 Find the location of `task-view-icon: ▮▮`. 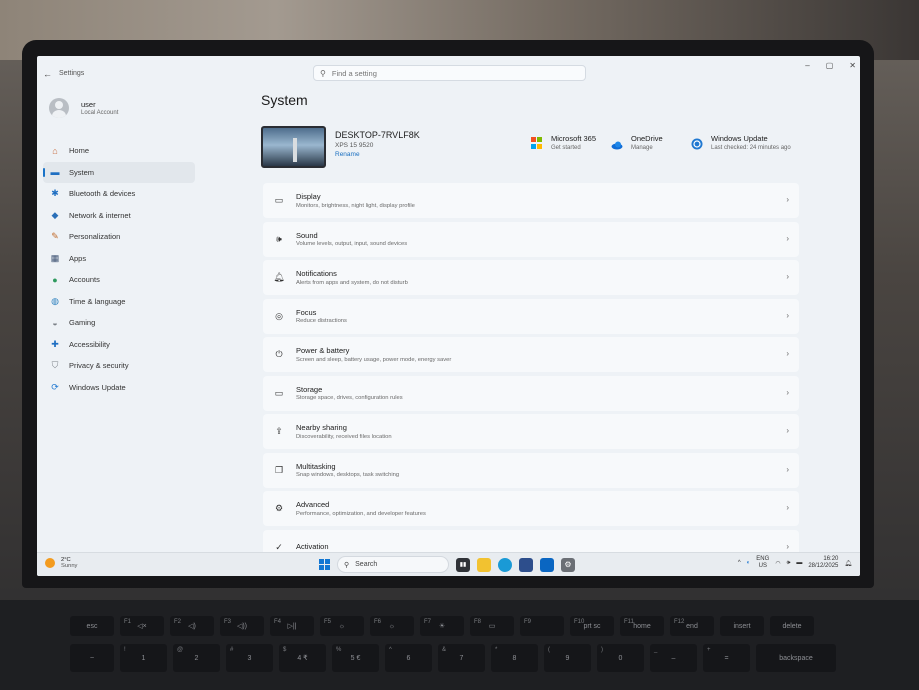

task-view-icon: ▮▮ is located at coordinates (463, 564).